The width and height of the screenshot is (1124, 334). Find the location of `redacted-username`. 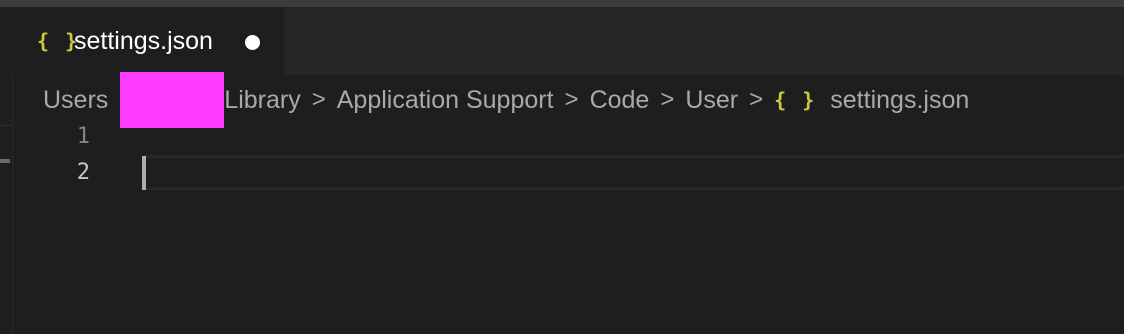

redacted-username is located at coordinates (172, 100).